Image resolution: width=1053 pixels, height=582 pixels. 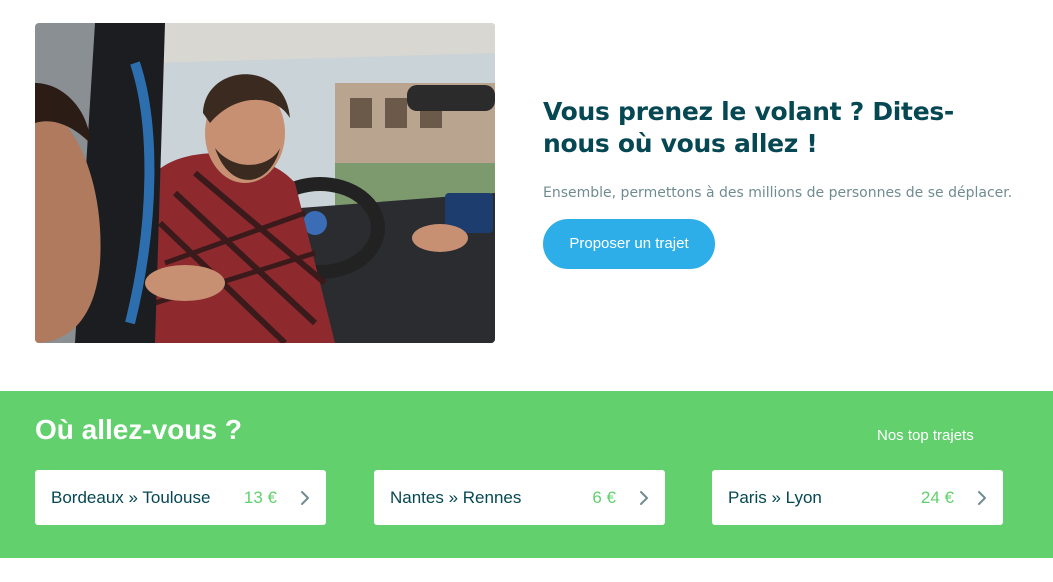 What do you see at coordinates (775, 497) in the screenshot?
I see `trip-route: Paris » Lyon` at bounding box center [775, 497].